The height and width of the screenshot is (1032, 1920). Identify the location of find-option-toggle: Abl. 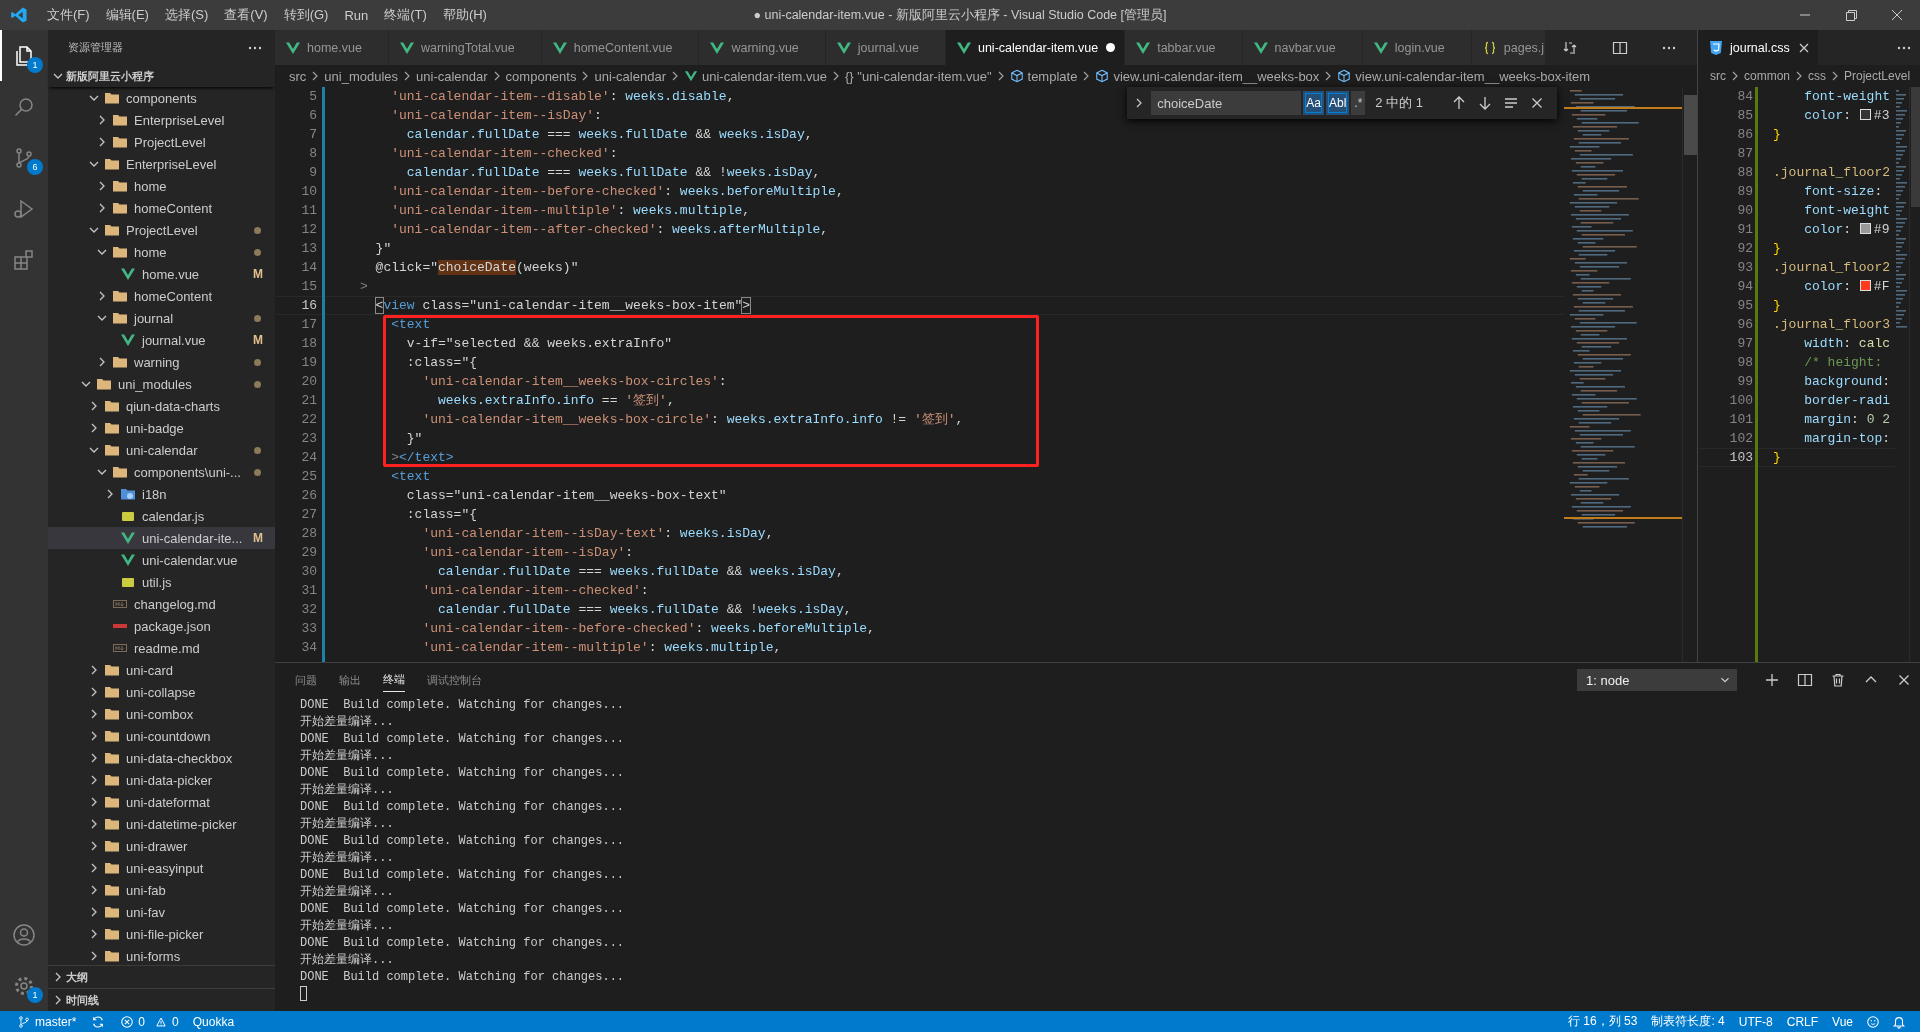
(1337, 103).